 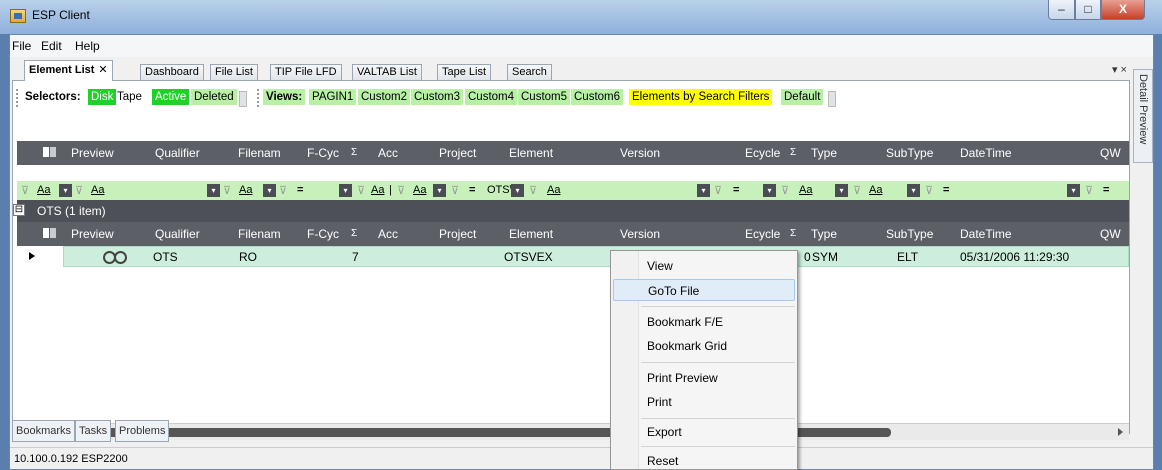 What do you see at coordinates (19, 210) in the screenshot?
I see `collapse-icon: ⊟` at bounding box center [19, 210].